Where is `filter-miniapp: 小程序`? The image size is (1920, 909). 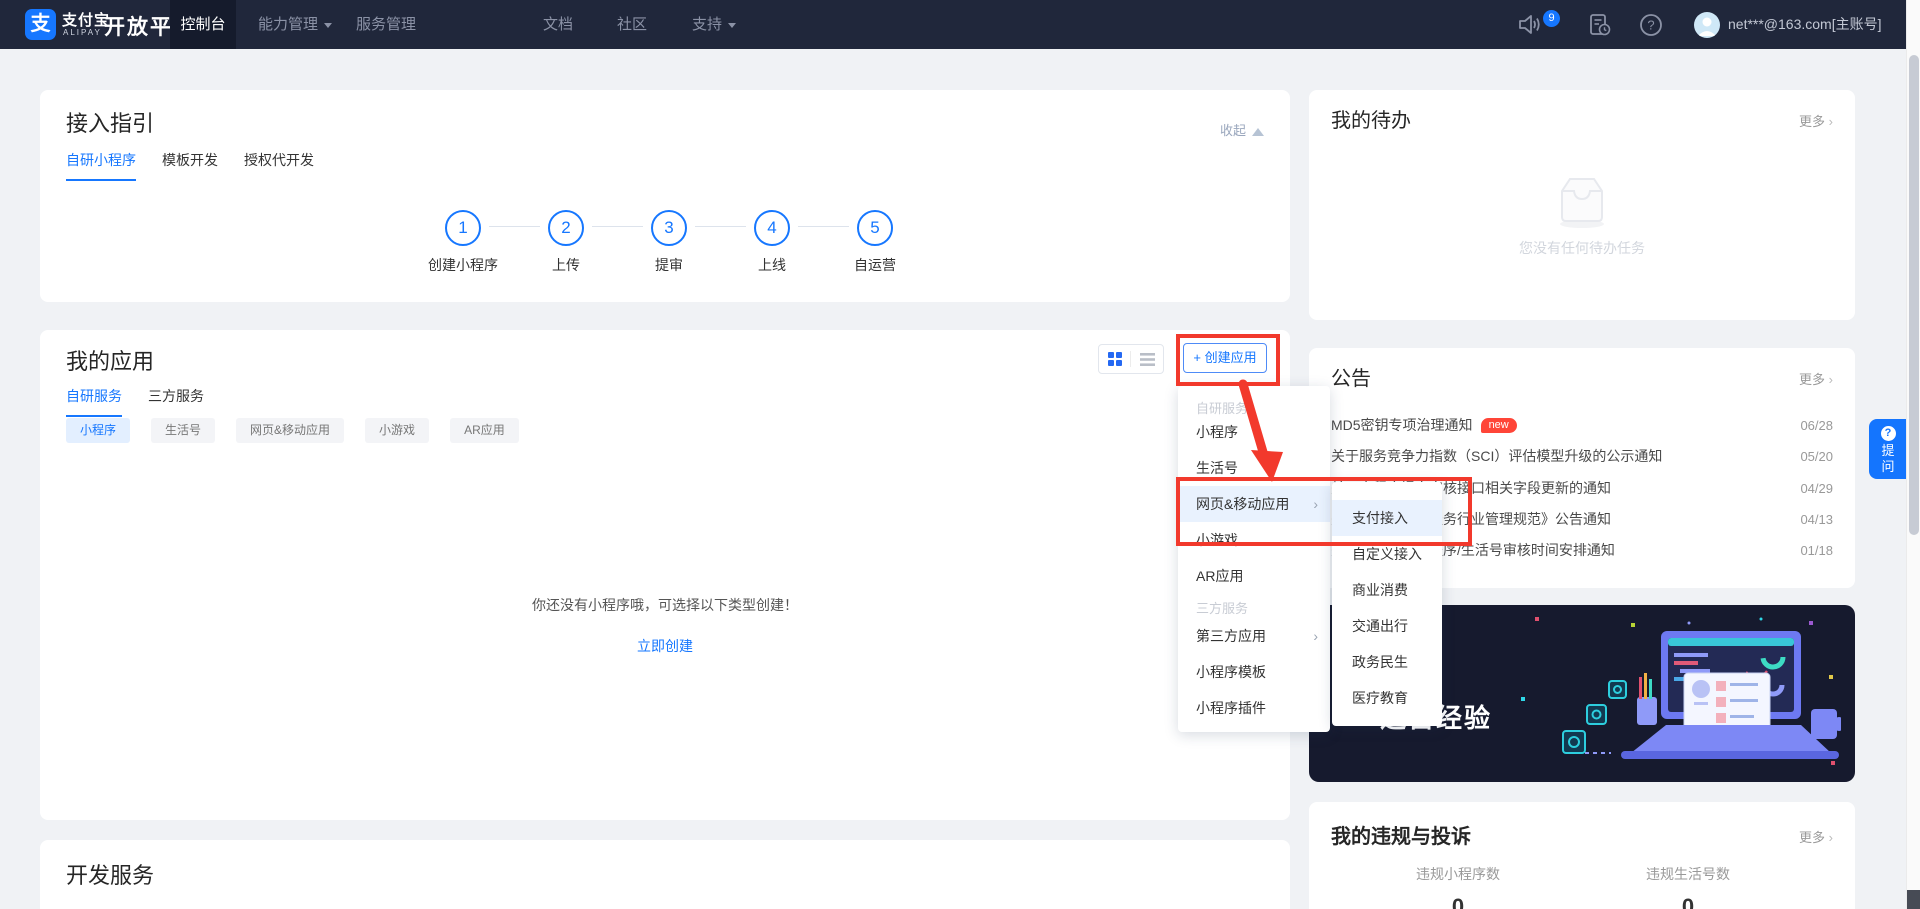 filter-miniapp: 小程序 is located at coordinates (98, 430).